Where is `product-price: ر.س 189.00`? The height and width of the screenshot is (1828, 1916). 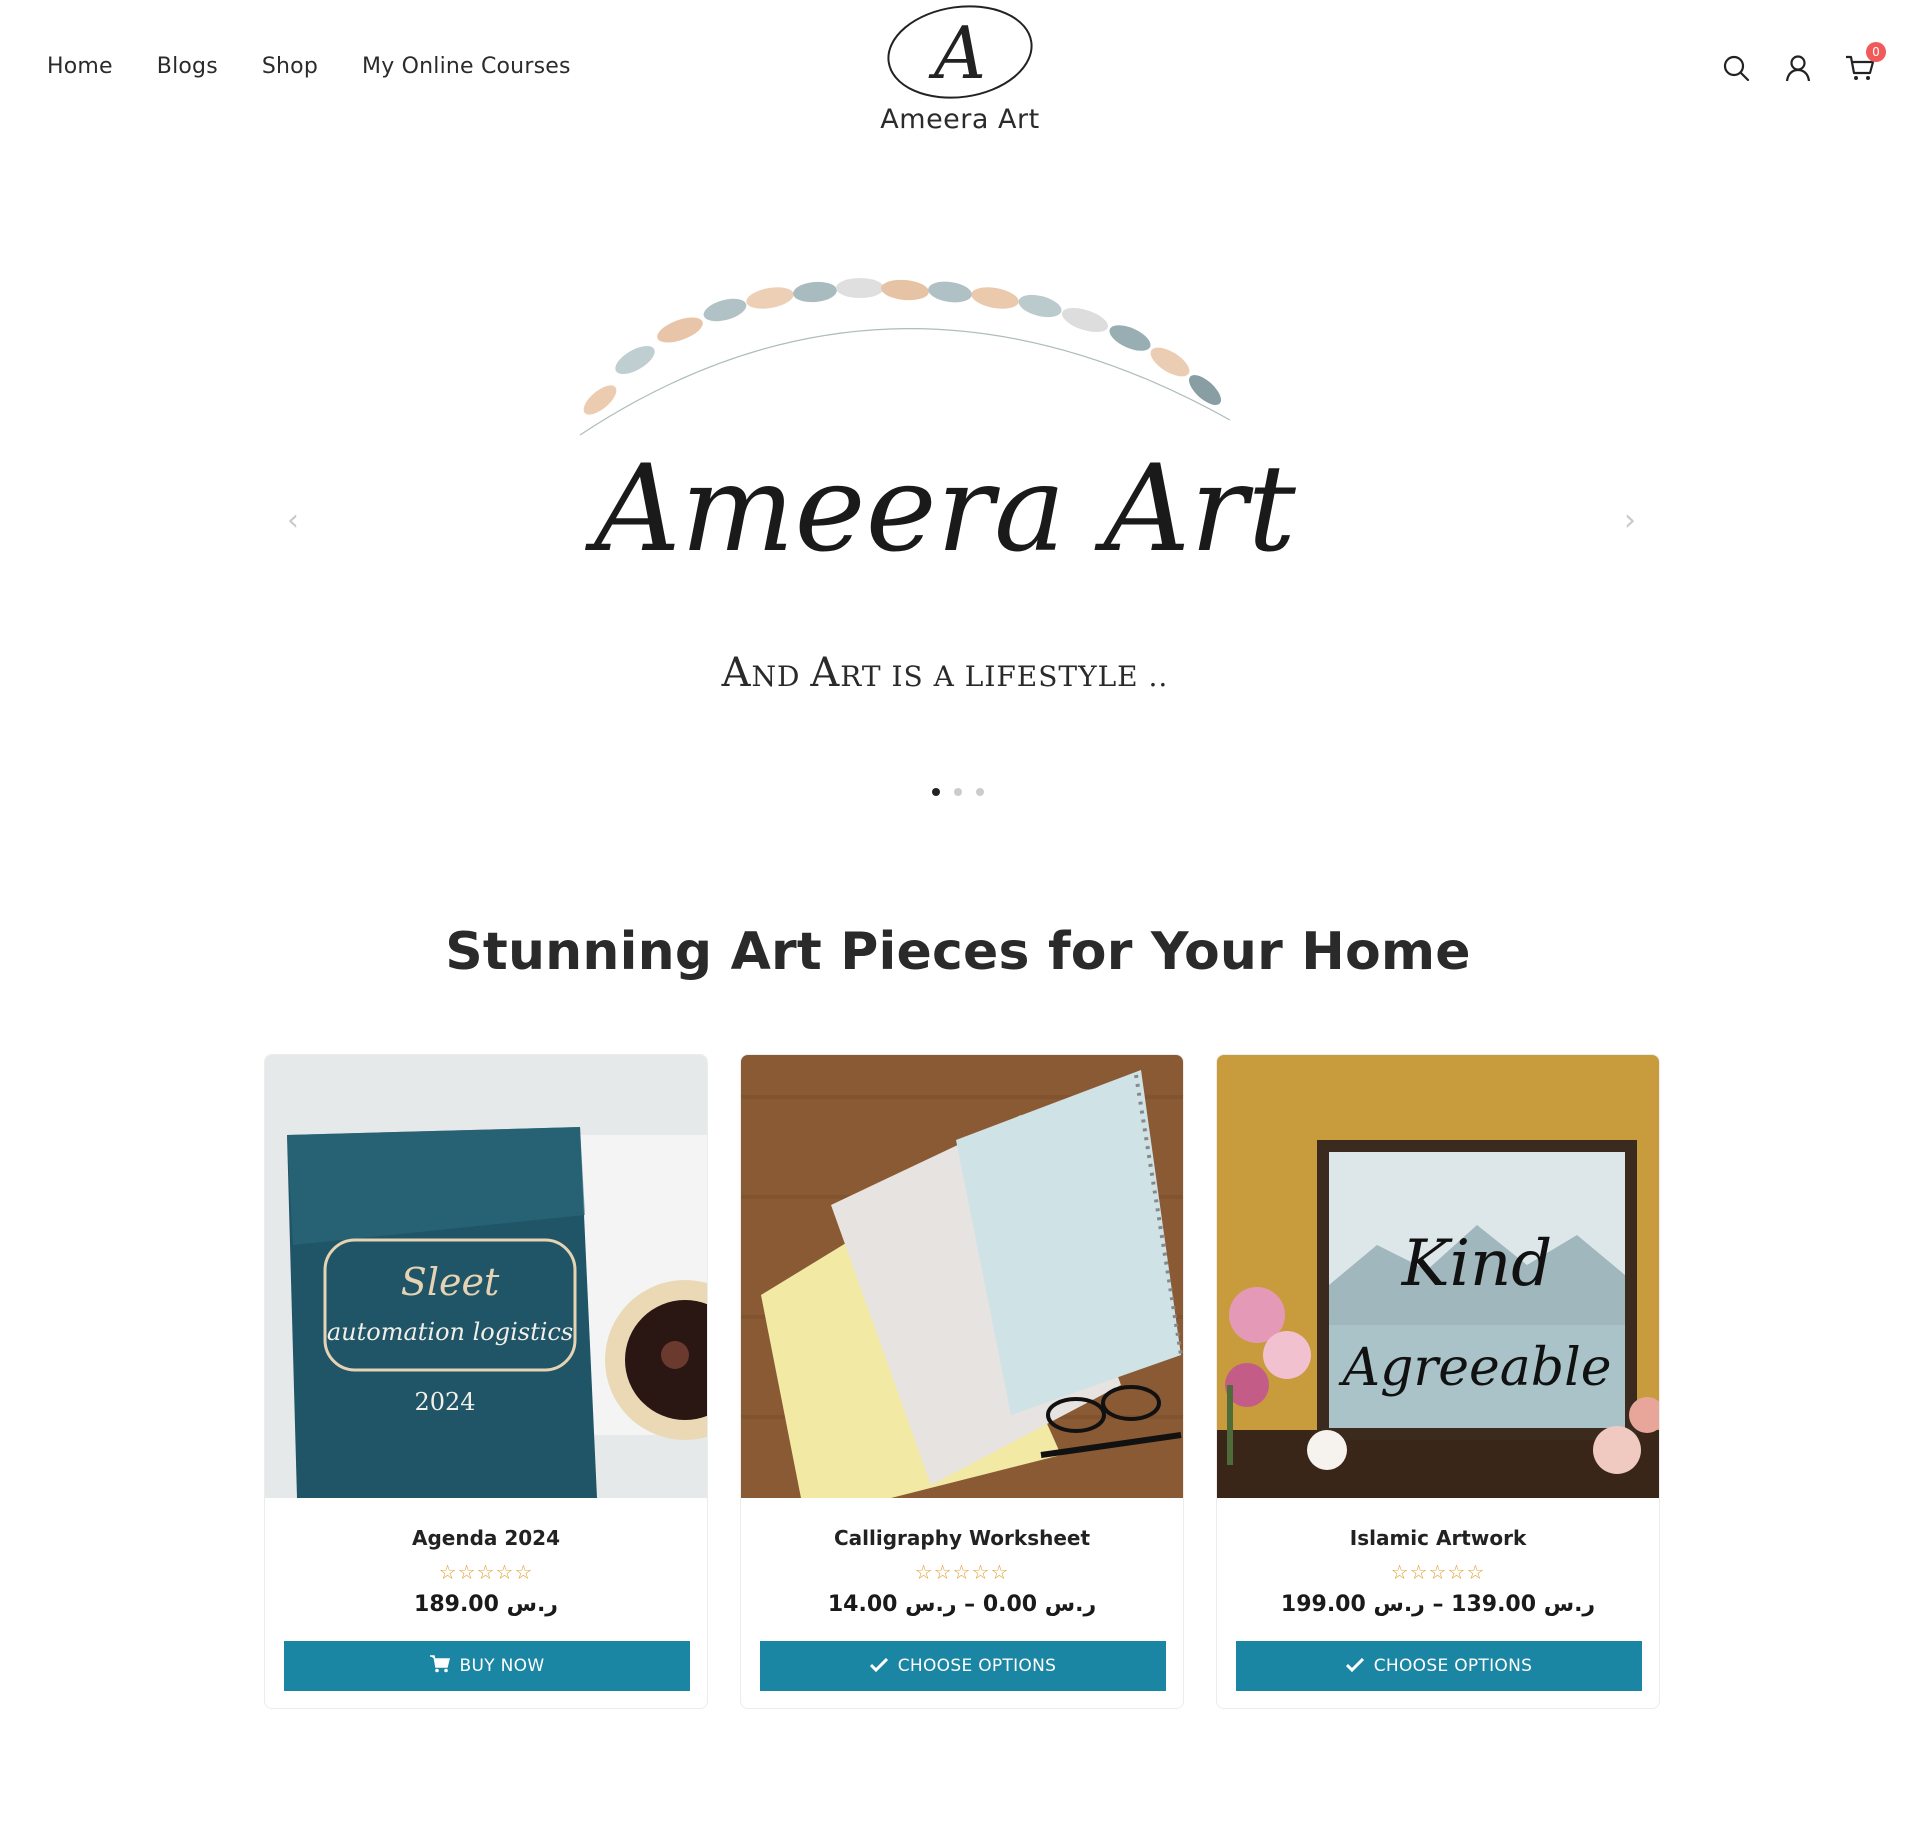 product-price: ر.س 189.00 is located at coordinates (486, 1604).